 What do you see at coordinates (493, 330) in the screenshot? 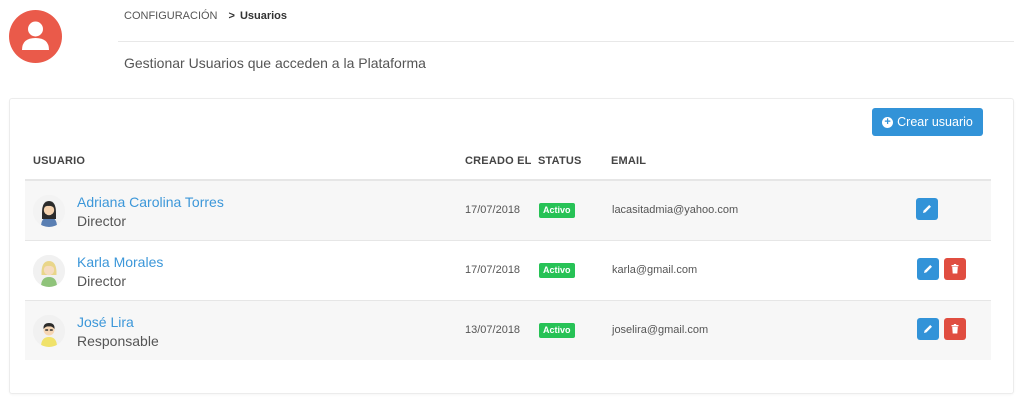
I see `created-date: 13/07/2018` at bounding box center [493, 330].